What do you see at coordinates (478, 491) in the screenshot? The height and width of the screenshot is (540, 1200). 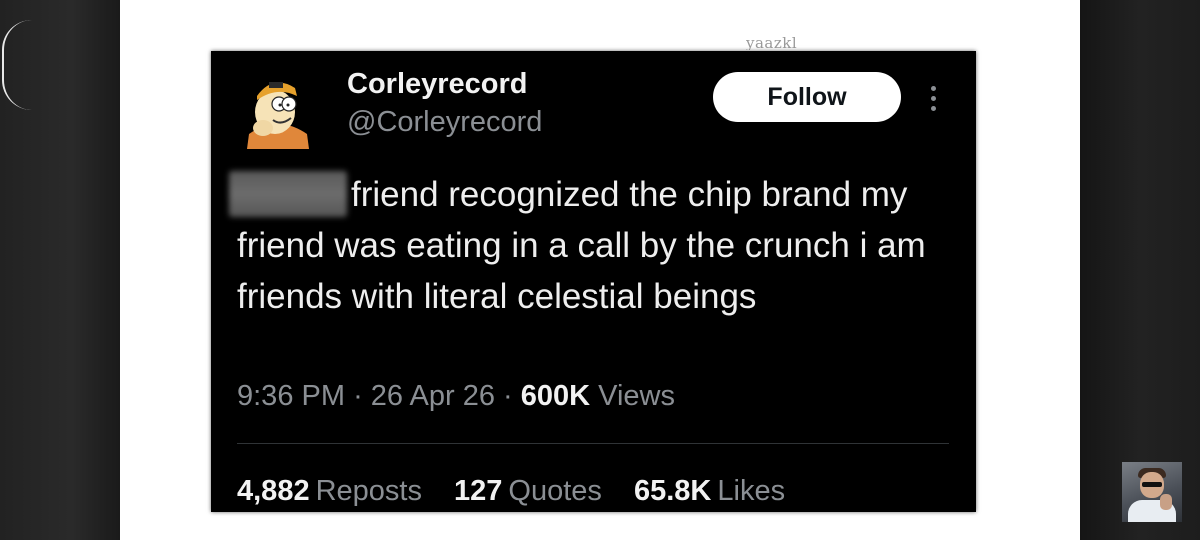 I see `quotes-count: 127` at bounding box center [478, 491].